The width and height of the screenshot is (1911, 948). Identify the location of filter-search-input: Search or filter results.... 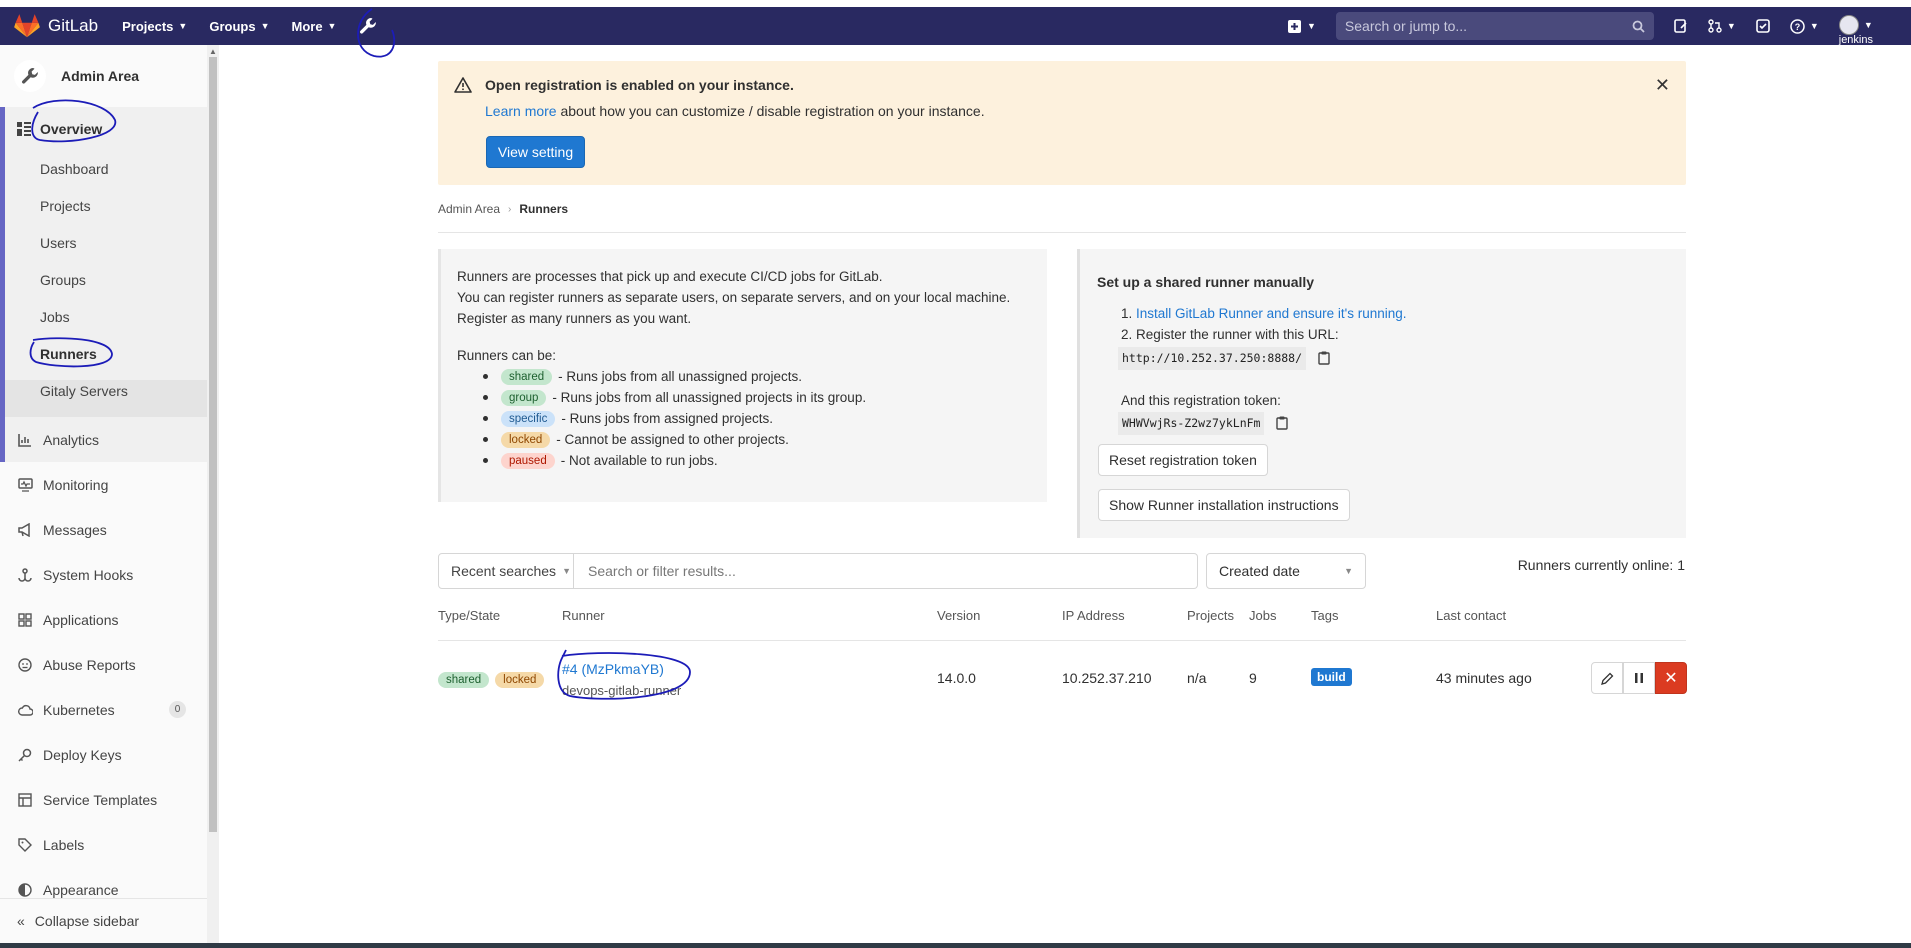
(886, 571).